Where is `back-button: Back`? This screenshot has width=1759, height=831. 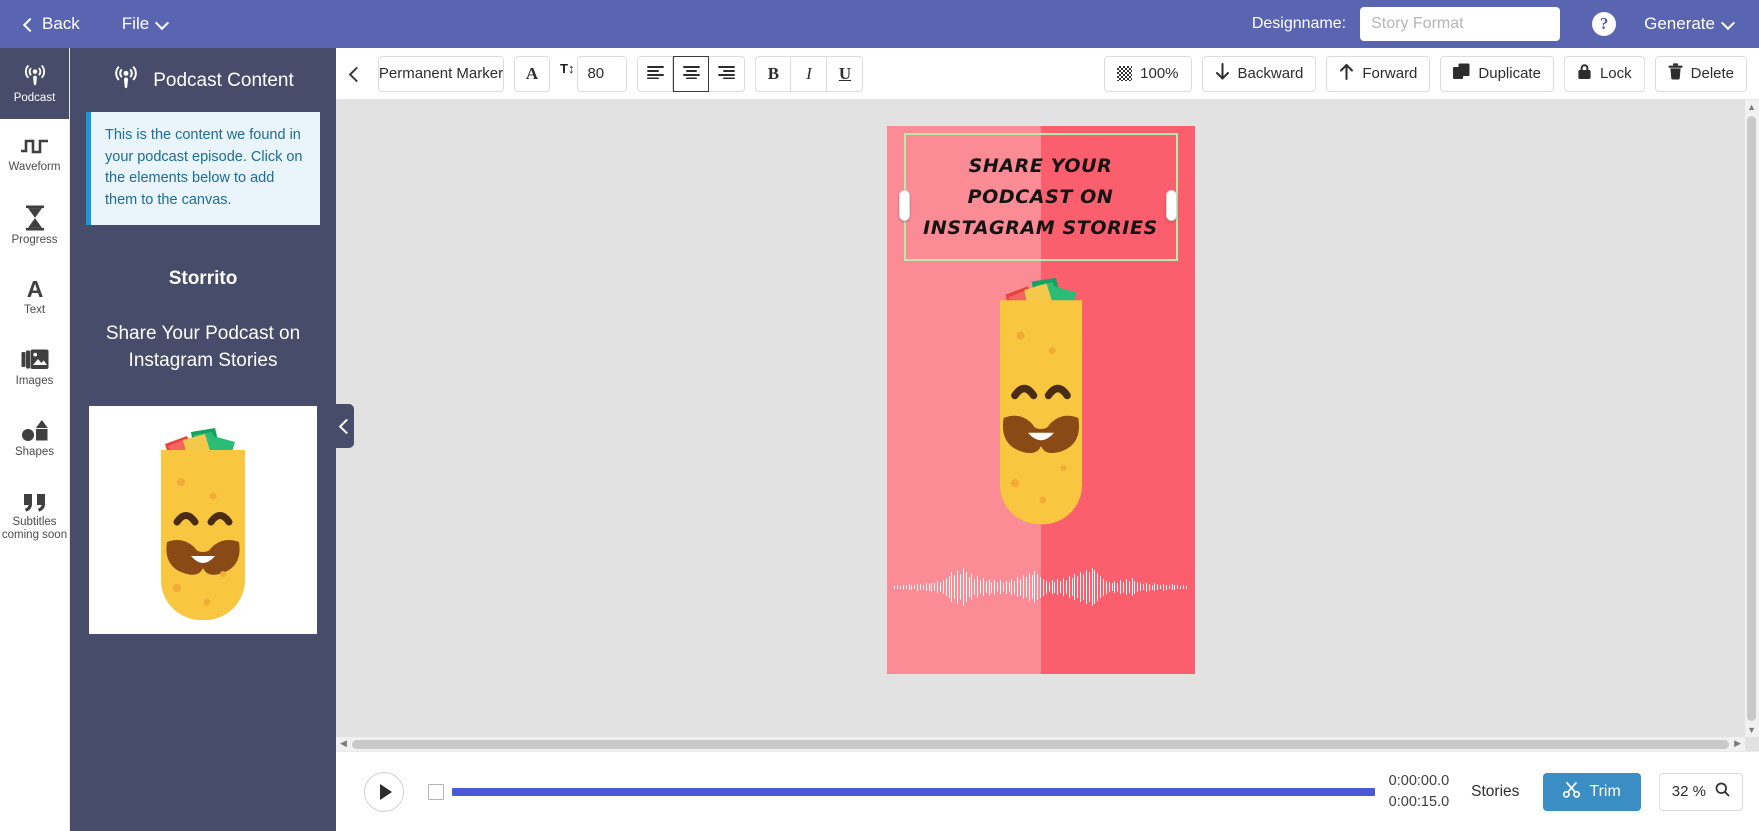
back-button: Back is located at coordinates (52, 24).